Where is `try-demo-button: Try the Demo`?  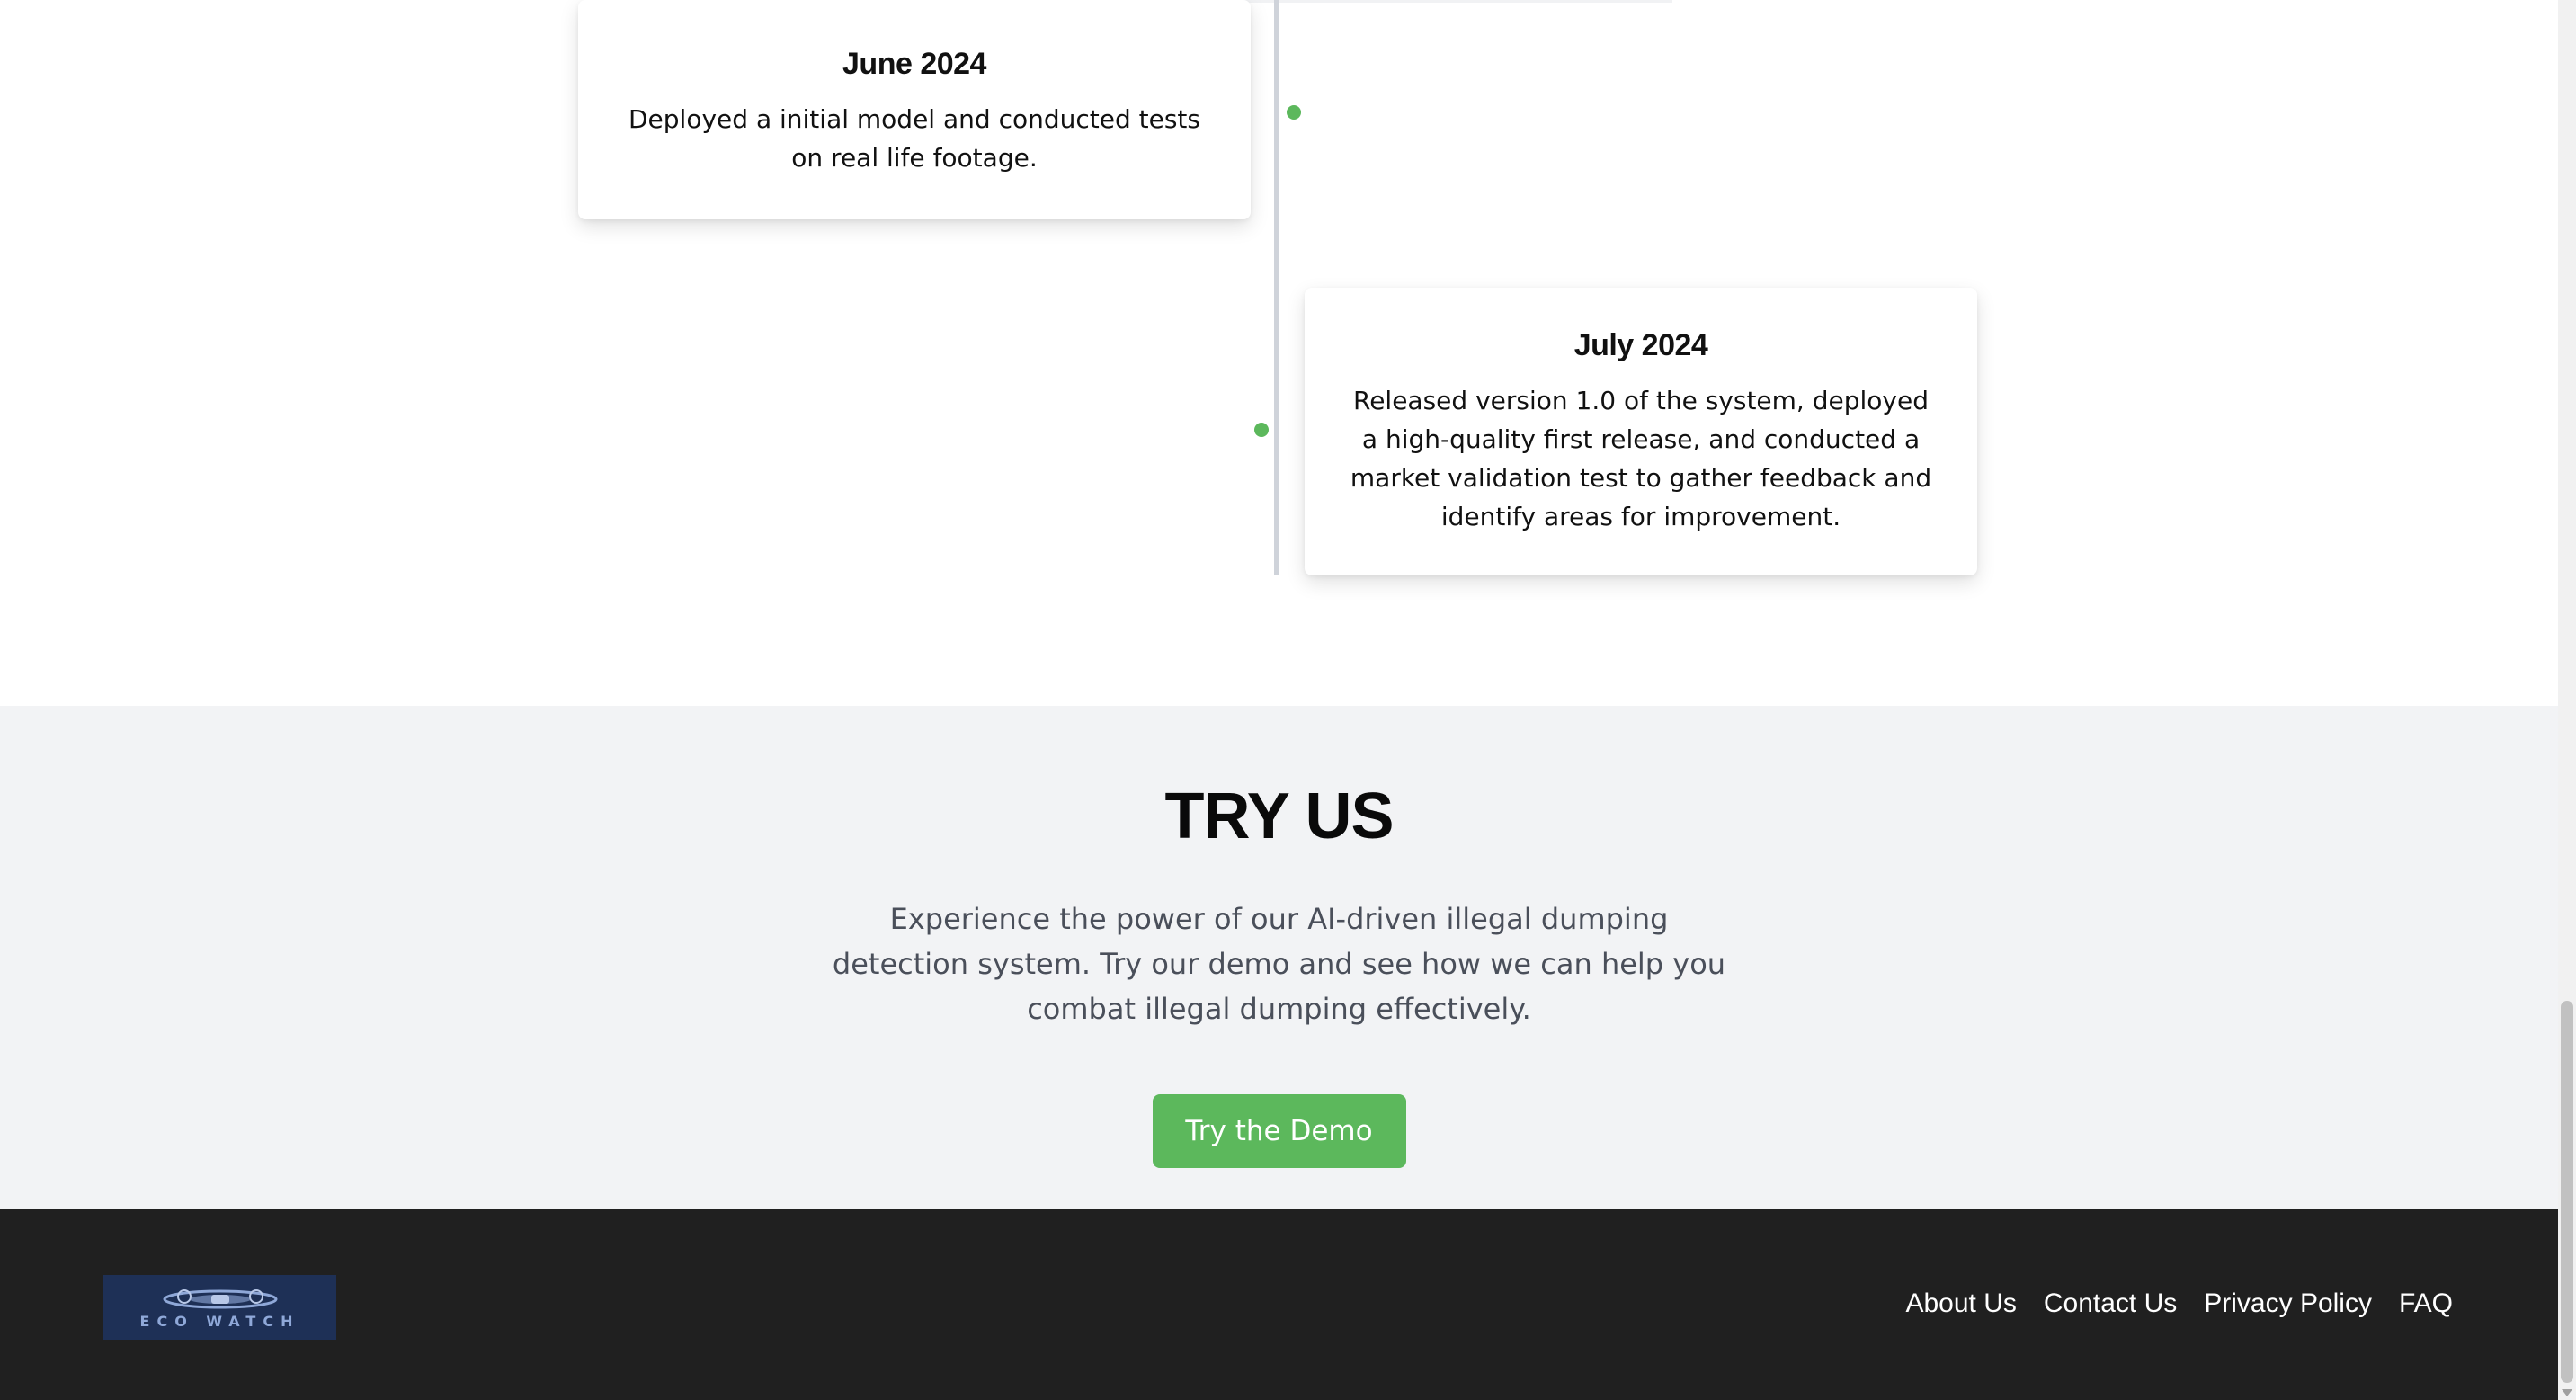 try-demo-button: Try the Demo is located at coordinates (1279, 1131).